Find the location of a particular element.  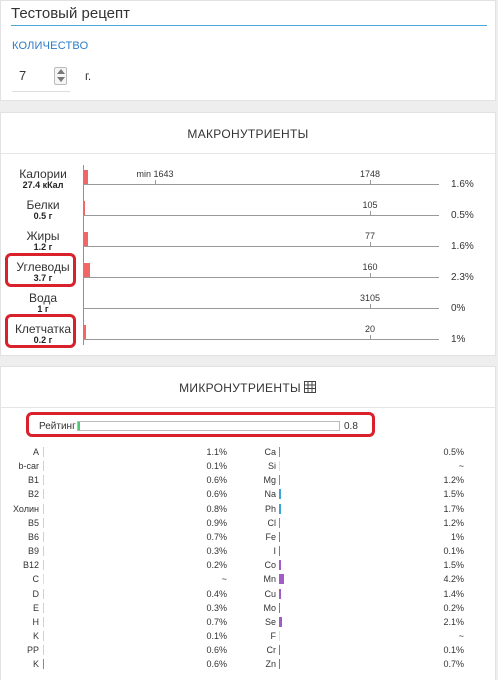

micro-name: Cu is located at coordinates (270, 594).